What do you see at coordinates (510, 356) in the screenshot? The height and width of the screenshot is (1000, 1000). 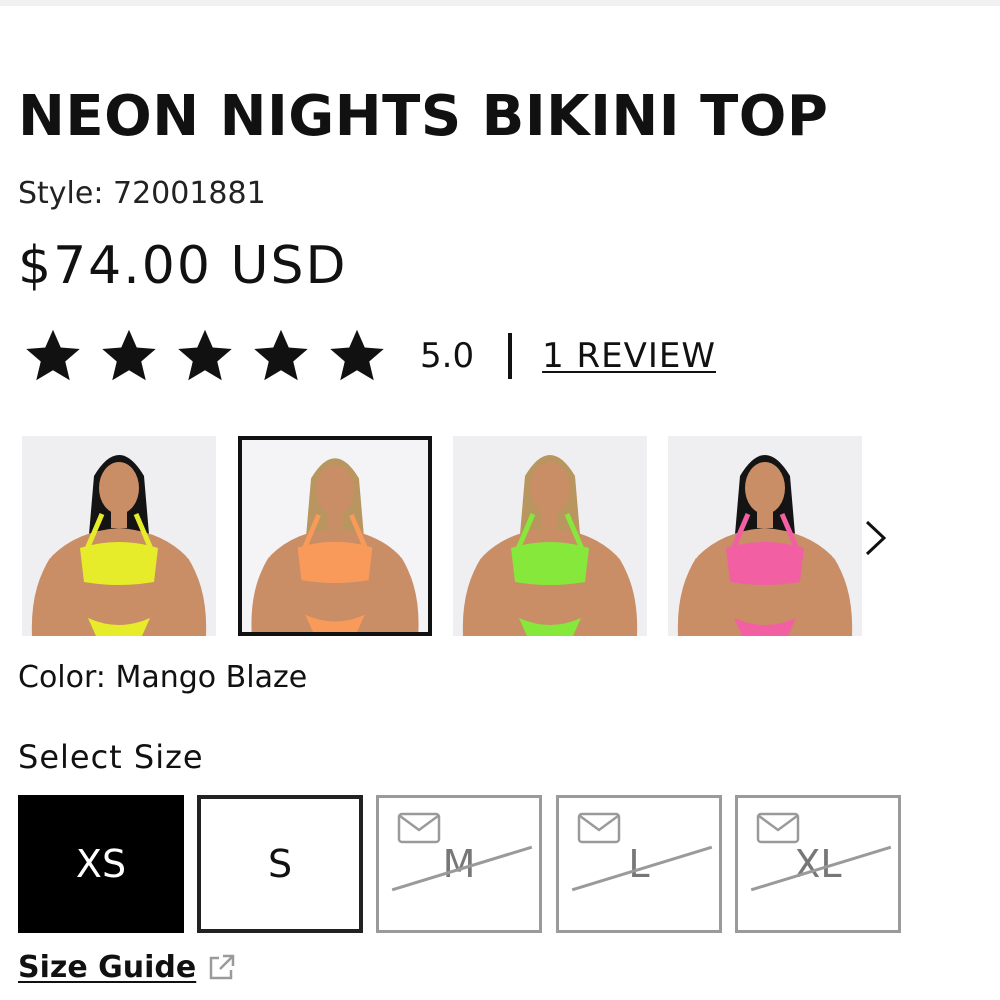 I see `rating-divider` at bounding box center [510, 356].